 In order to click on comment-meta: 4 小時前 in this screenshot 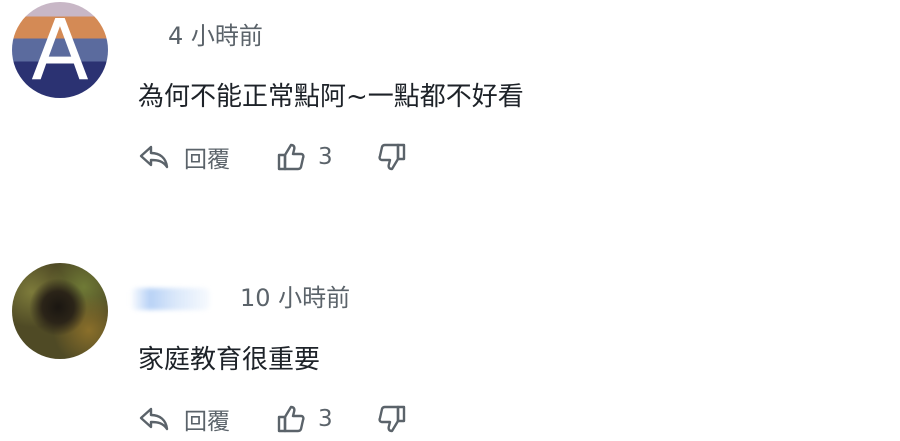, I will do `click(215, 33)`.